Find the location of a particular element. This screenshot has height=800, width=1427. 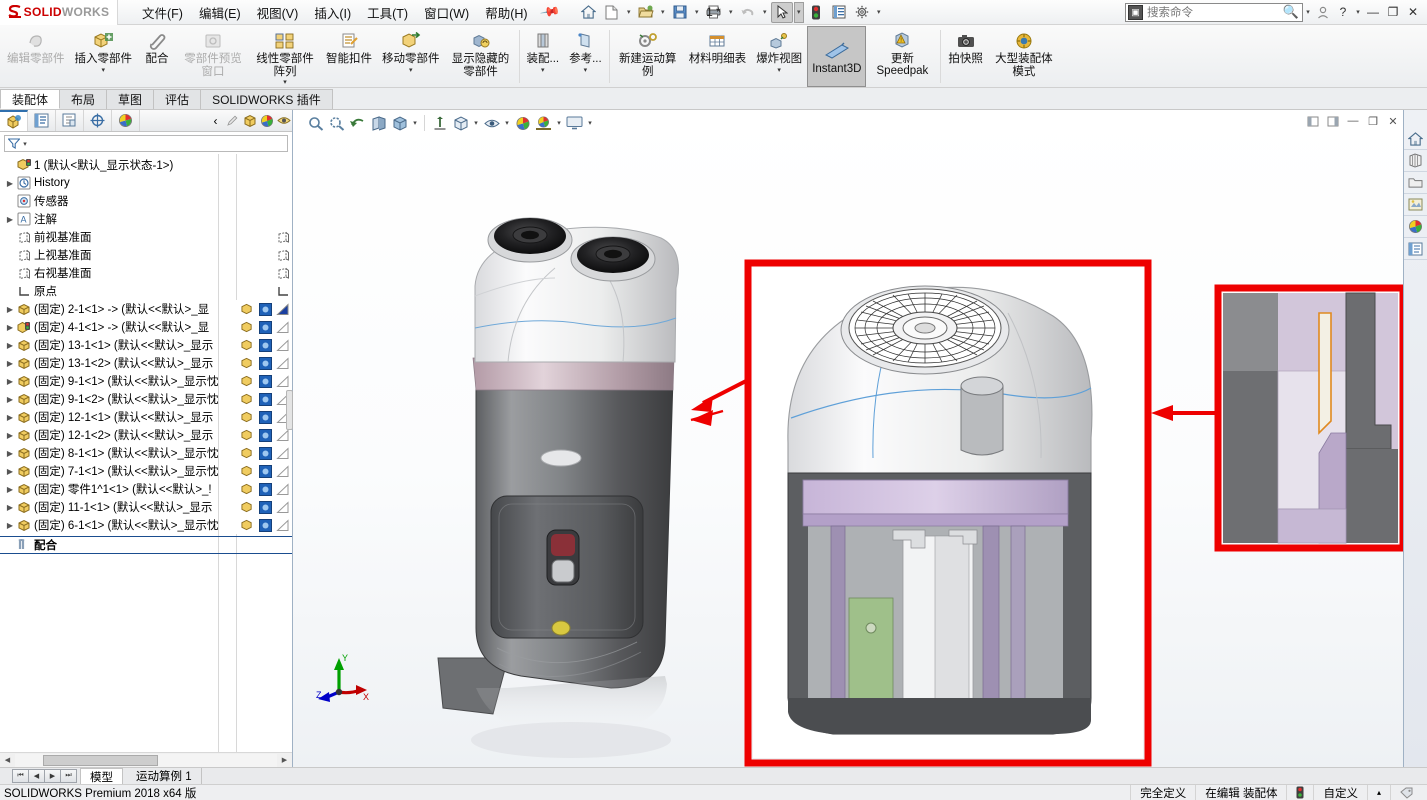

status-caret: ▴ is located at coordinates (1378, 792).